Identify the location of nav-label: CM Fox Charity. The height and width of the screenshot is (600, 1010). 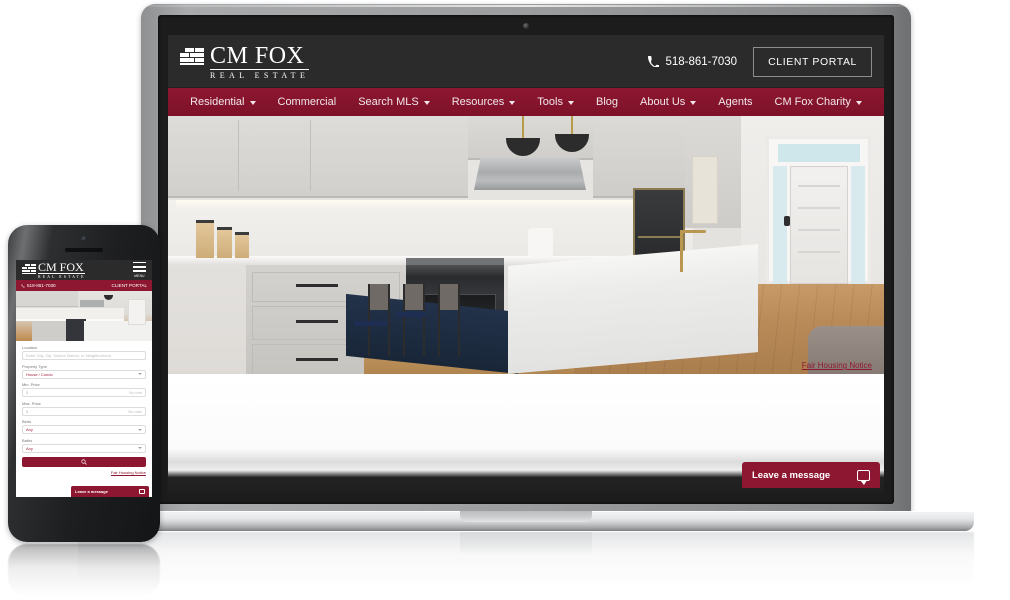
(812, 102).